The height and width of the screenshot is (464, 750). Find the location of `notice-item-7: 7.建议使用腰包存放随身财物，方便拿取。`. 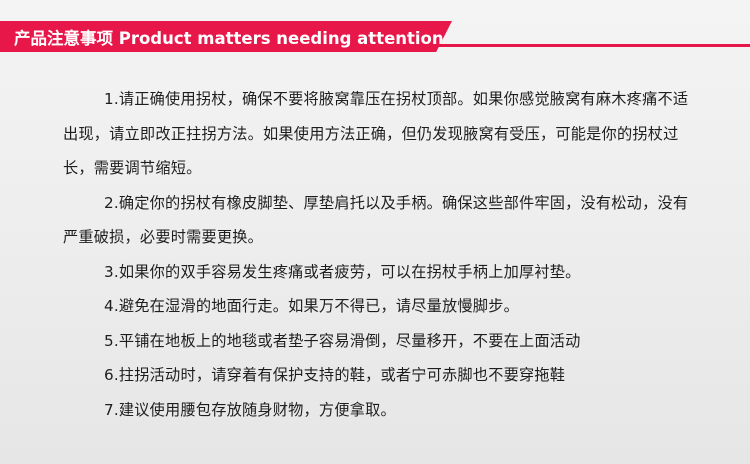

notice-item-7: 7.建议使用腰包存放随身财物，方便拿取。 is located at coordinates (250, 409).